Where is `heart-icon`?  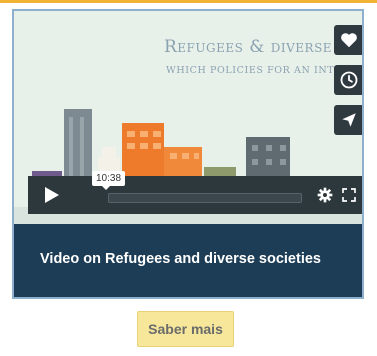 heart-icon is located at coordinates (349, 40).